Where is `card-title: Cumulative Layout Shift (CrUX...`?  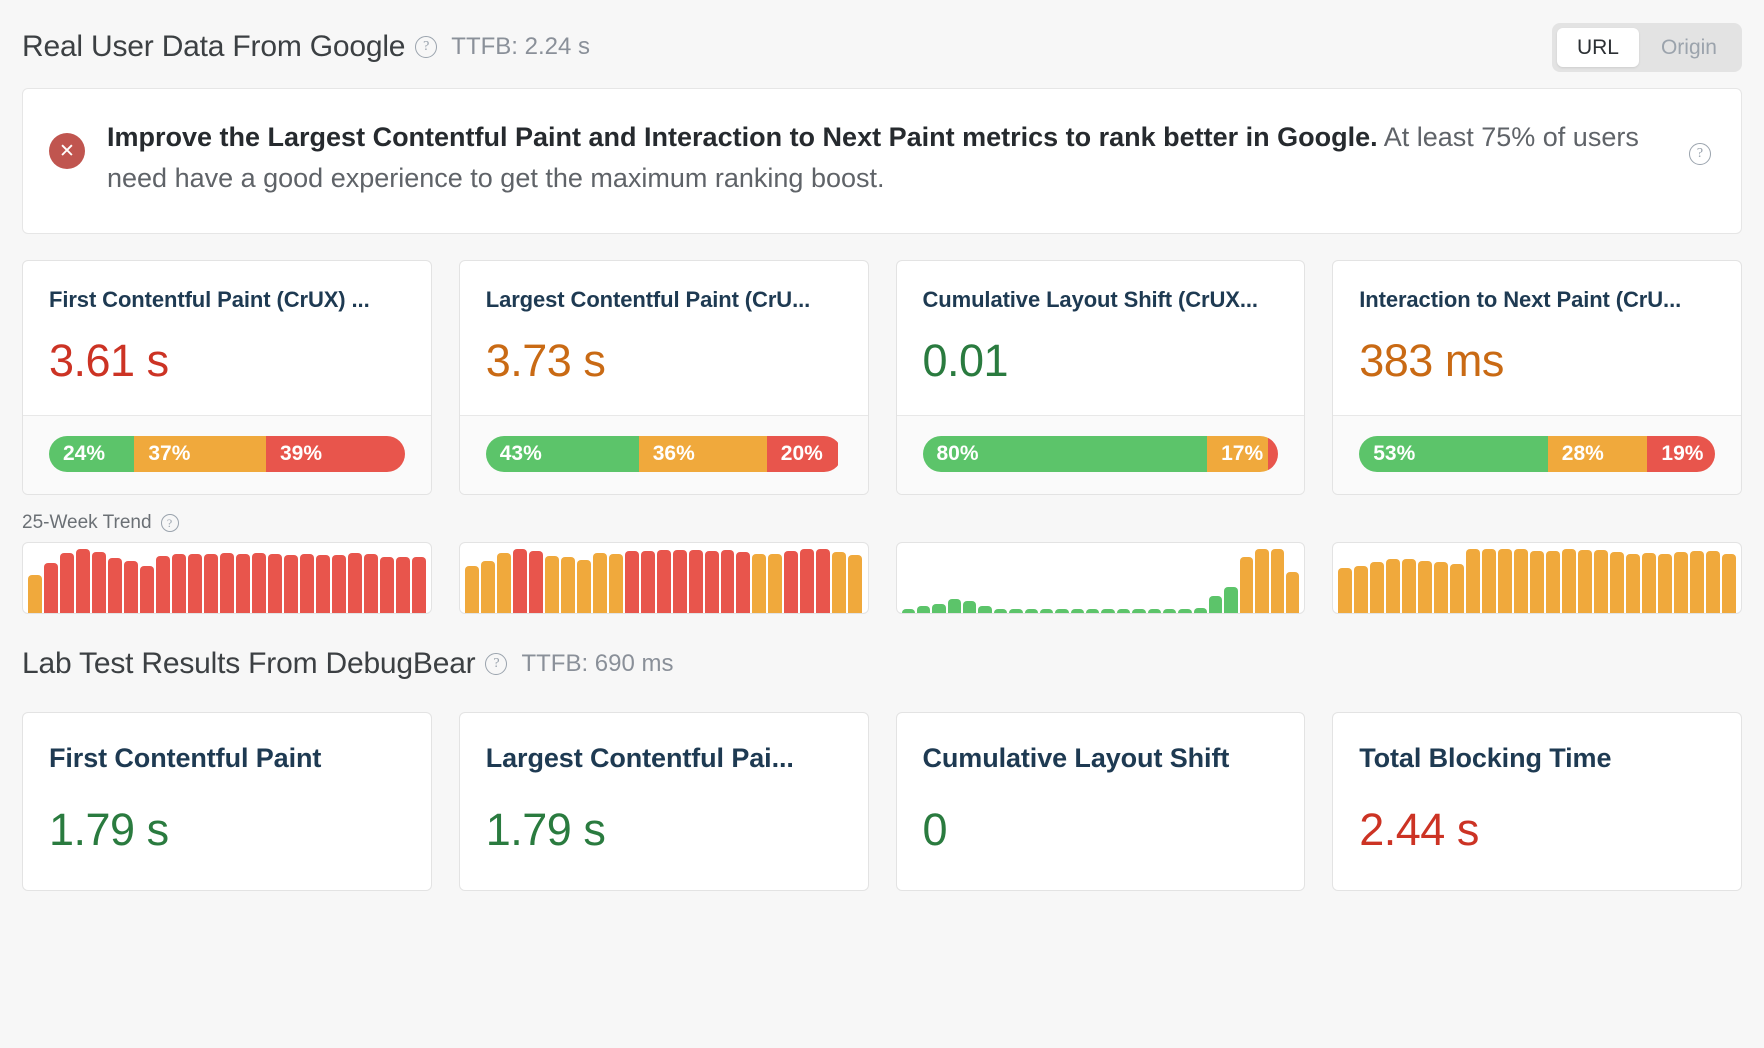
card-title: Cumulative Layout Shift (CrUX... is located at coordinates (1090, 299).